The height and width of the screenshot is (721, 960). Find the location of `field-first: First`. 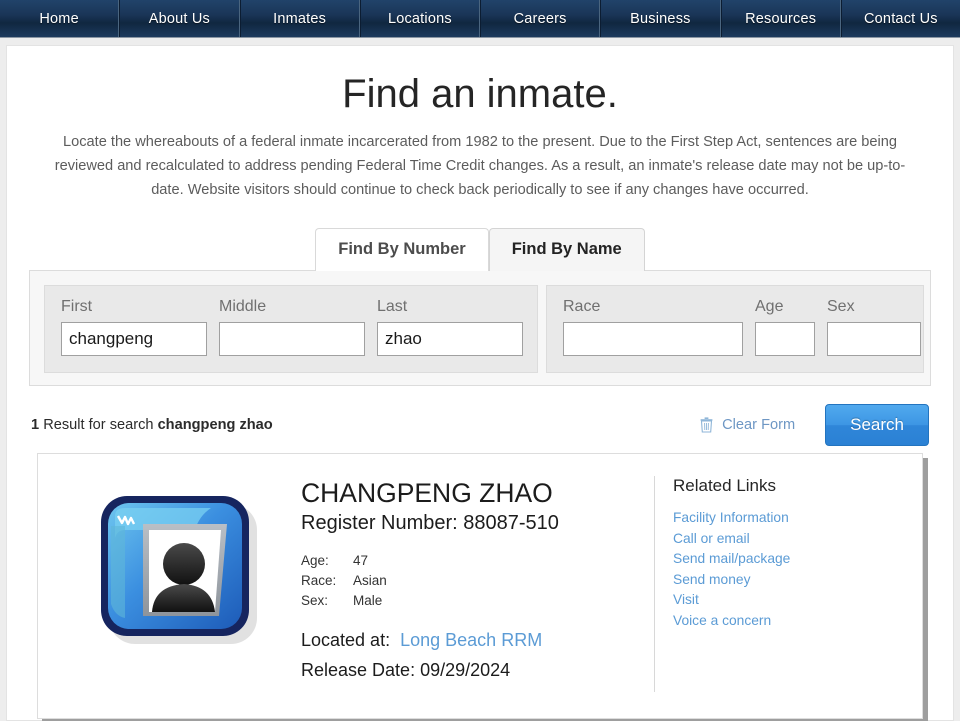

field-first: First is located at coordinates (134, 327).